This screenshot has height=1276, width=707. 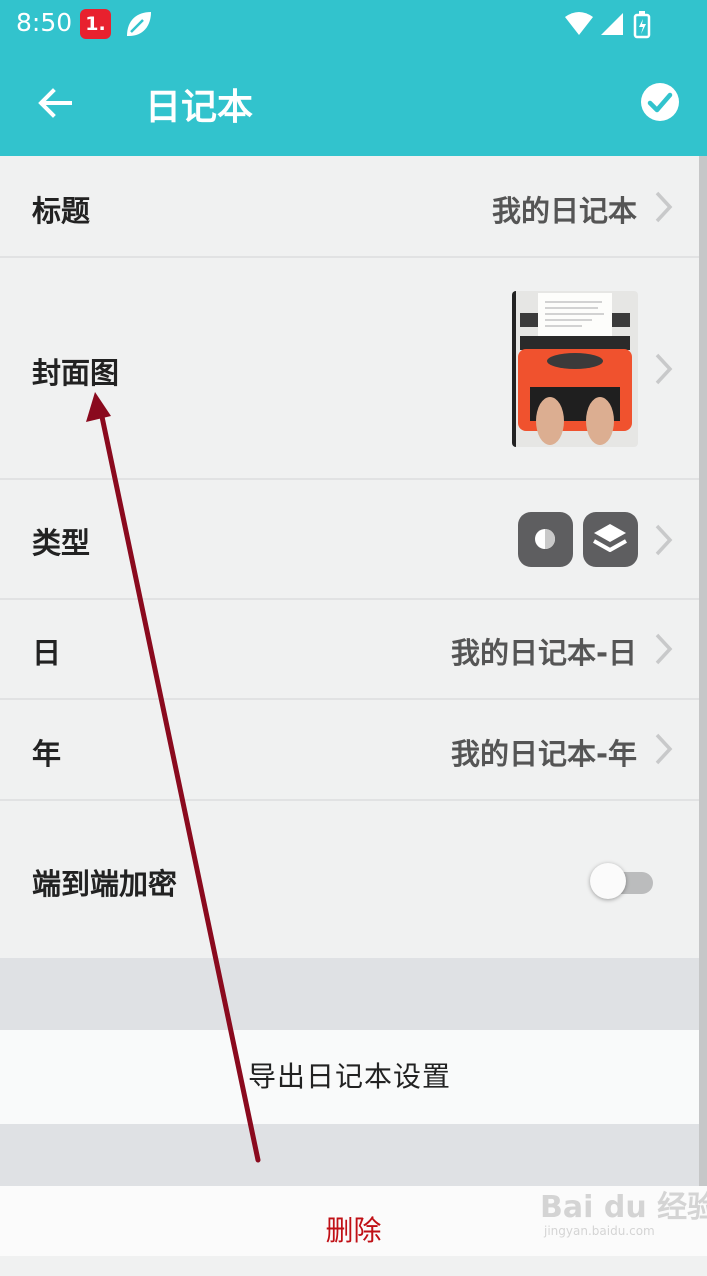 What do you see at coordinates (353, 25) in the screenshot?
I see `status-bar: 8:50 1.` at bounding box center [353, 25].